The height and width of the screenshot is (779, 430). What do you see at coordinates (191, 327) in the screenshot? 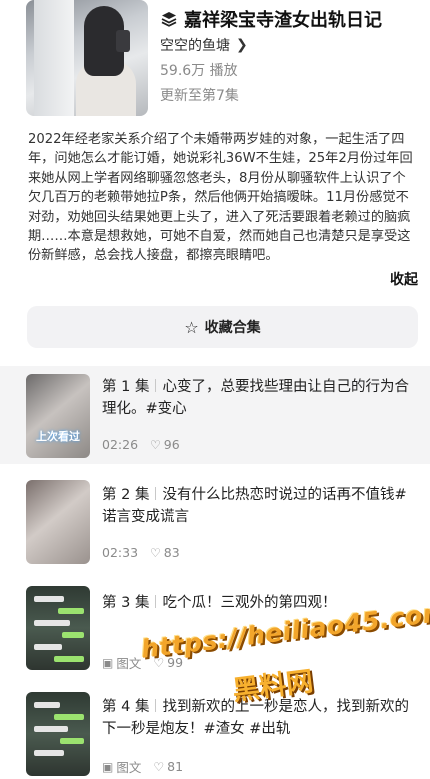
I see `star-icon: ☆` at bounding box center [191, 327].